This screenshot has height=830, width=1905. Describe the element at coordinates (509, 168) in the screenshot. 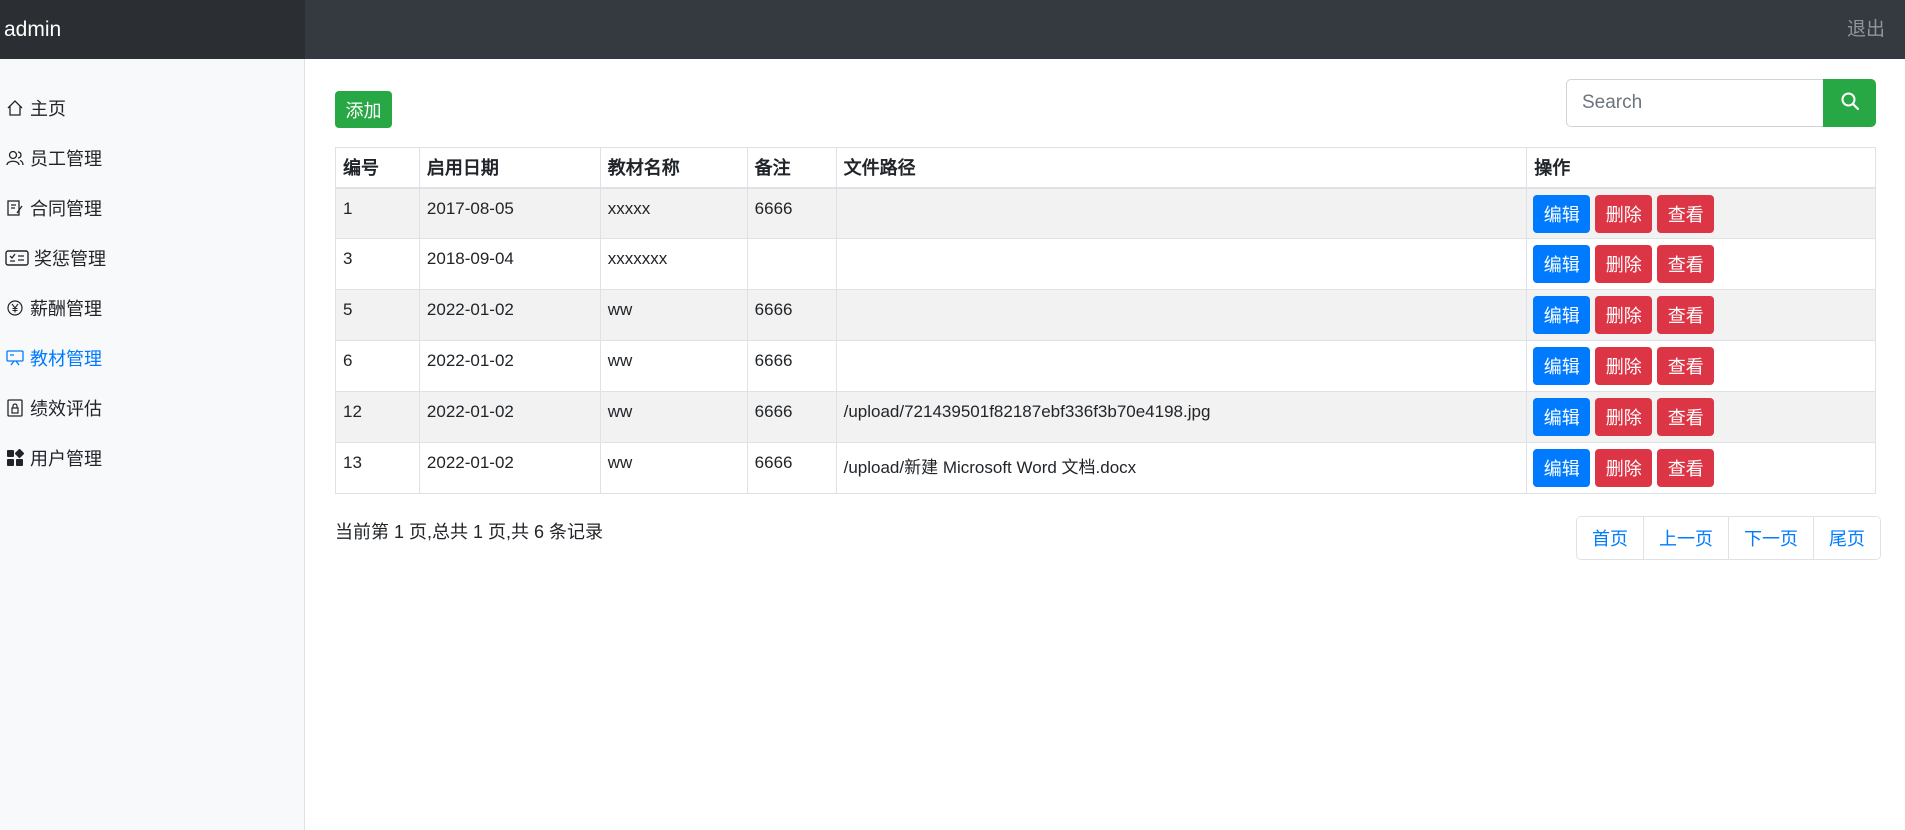

I see `column-header-date: 启用日期` at that location.